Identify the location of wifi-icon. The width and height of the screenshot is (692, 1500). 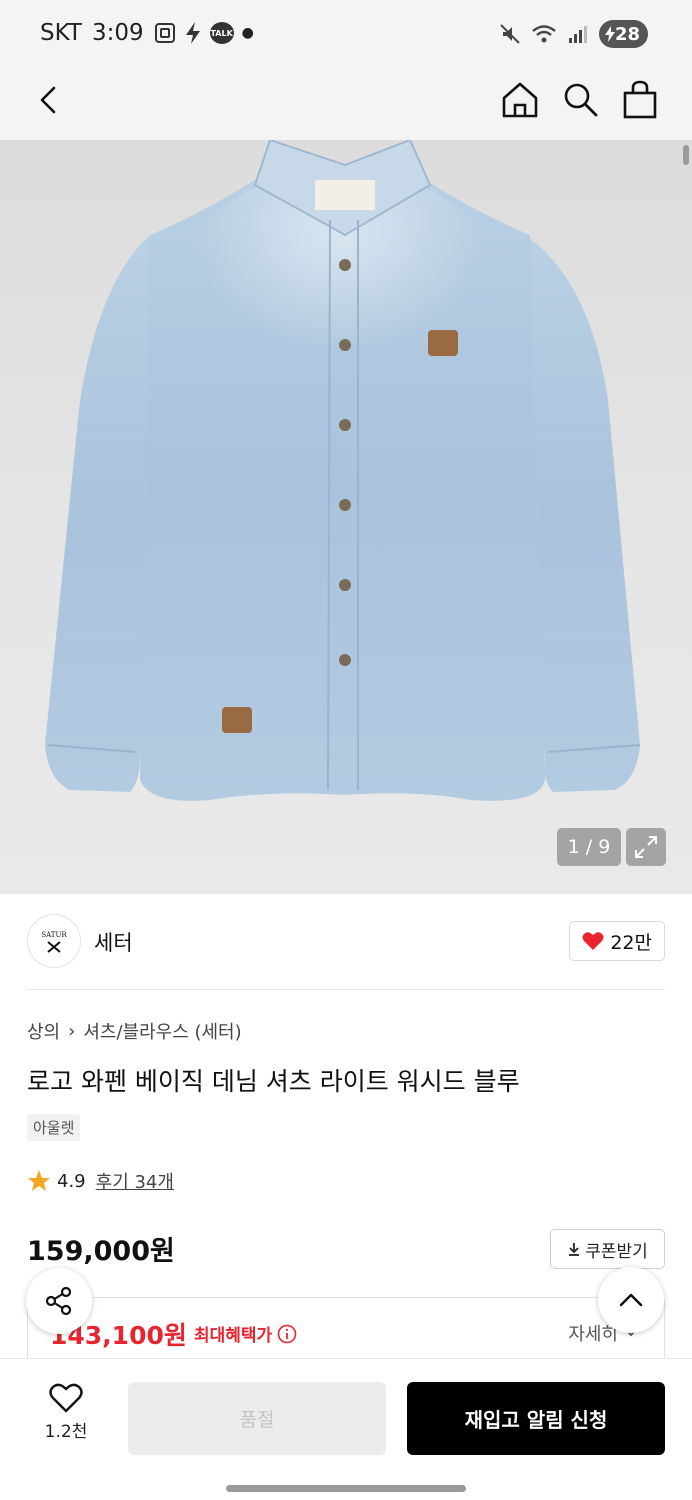
(544, 34).